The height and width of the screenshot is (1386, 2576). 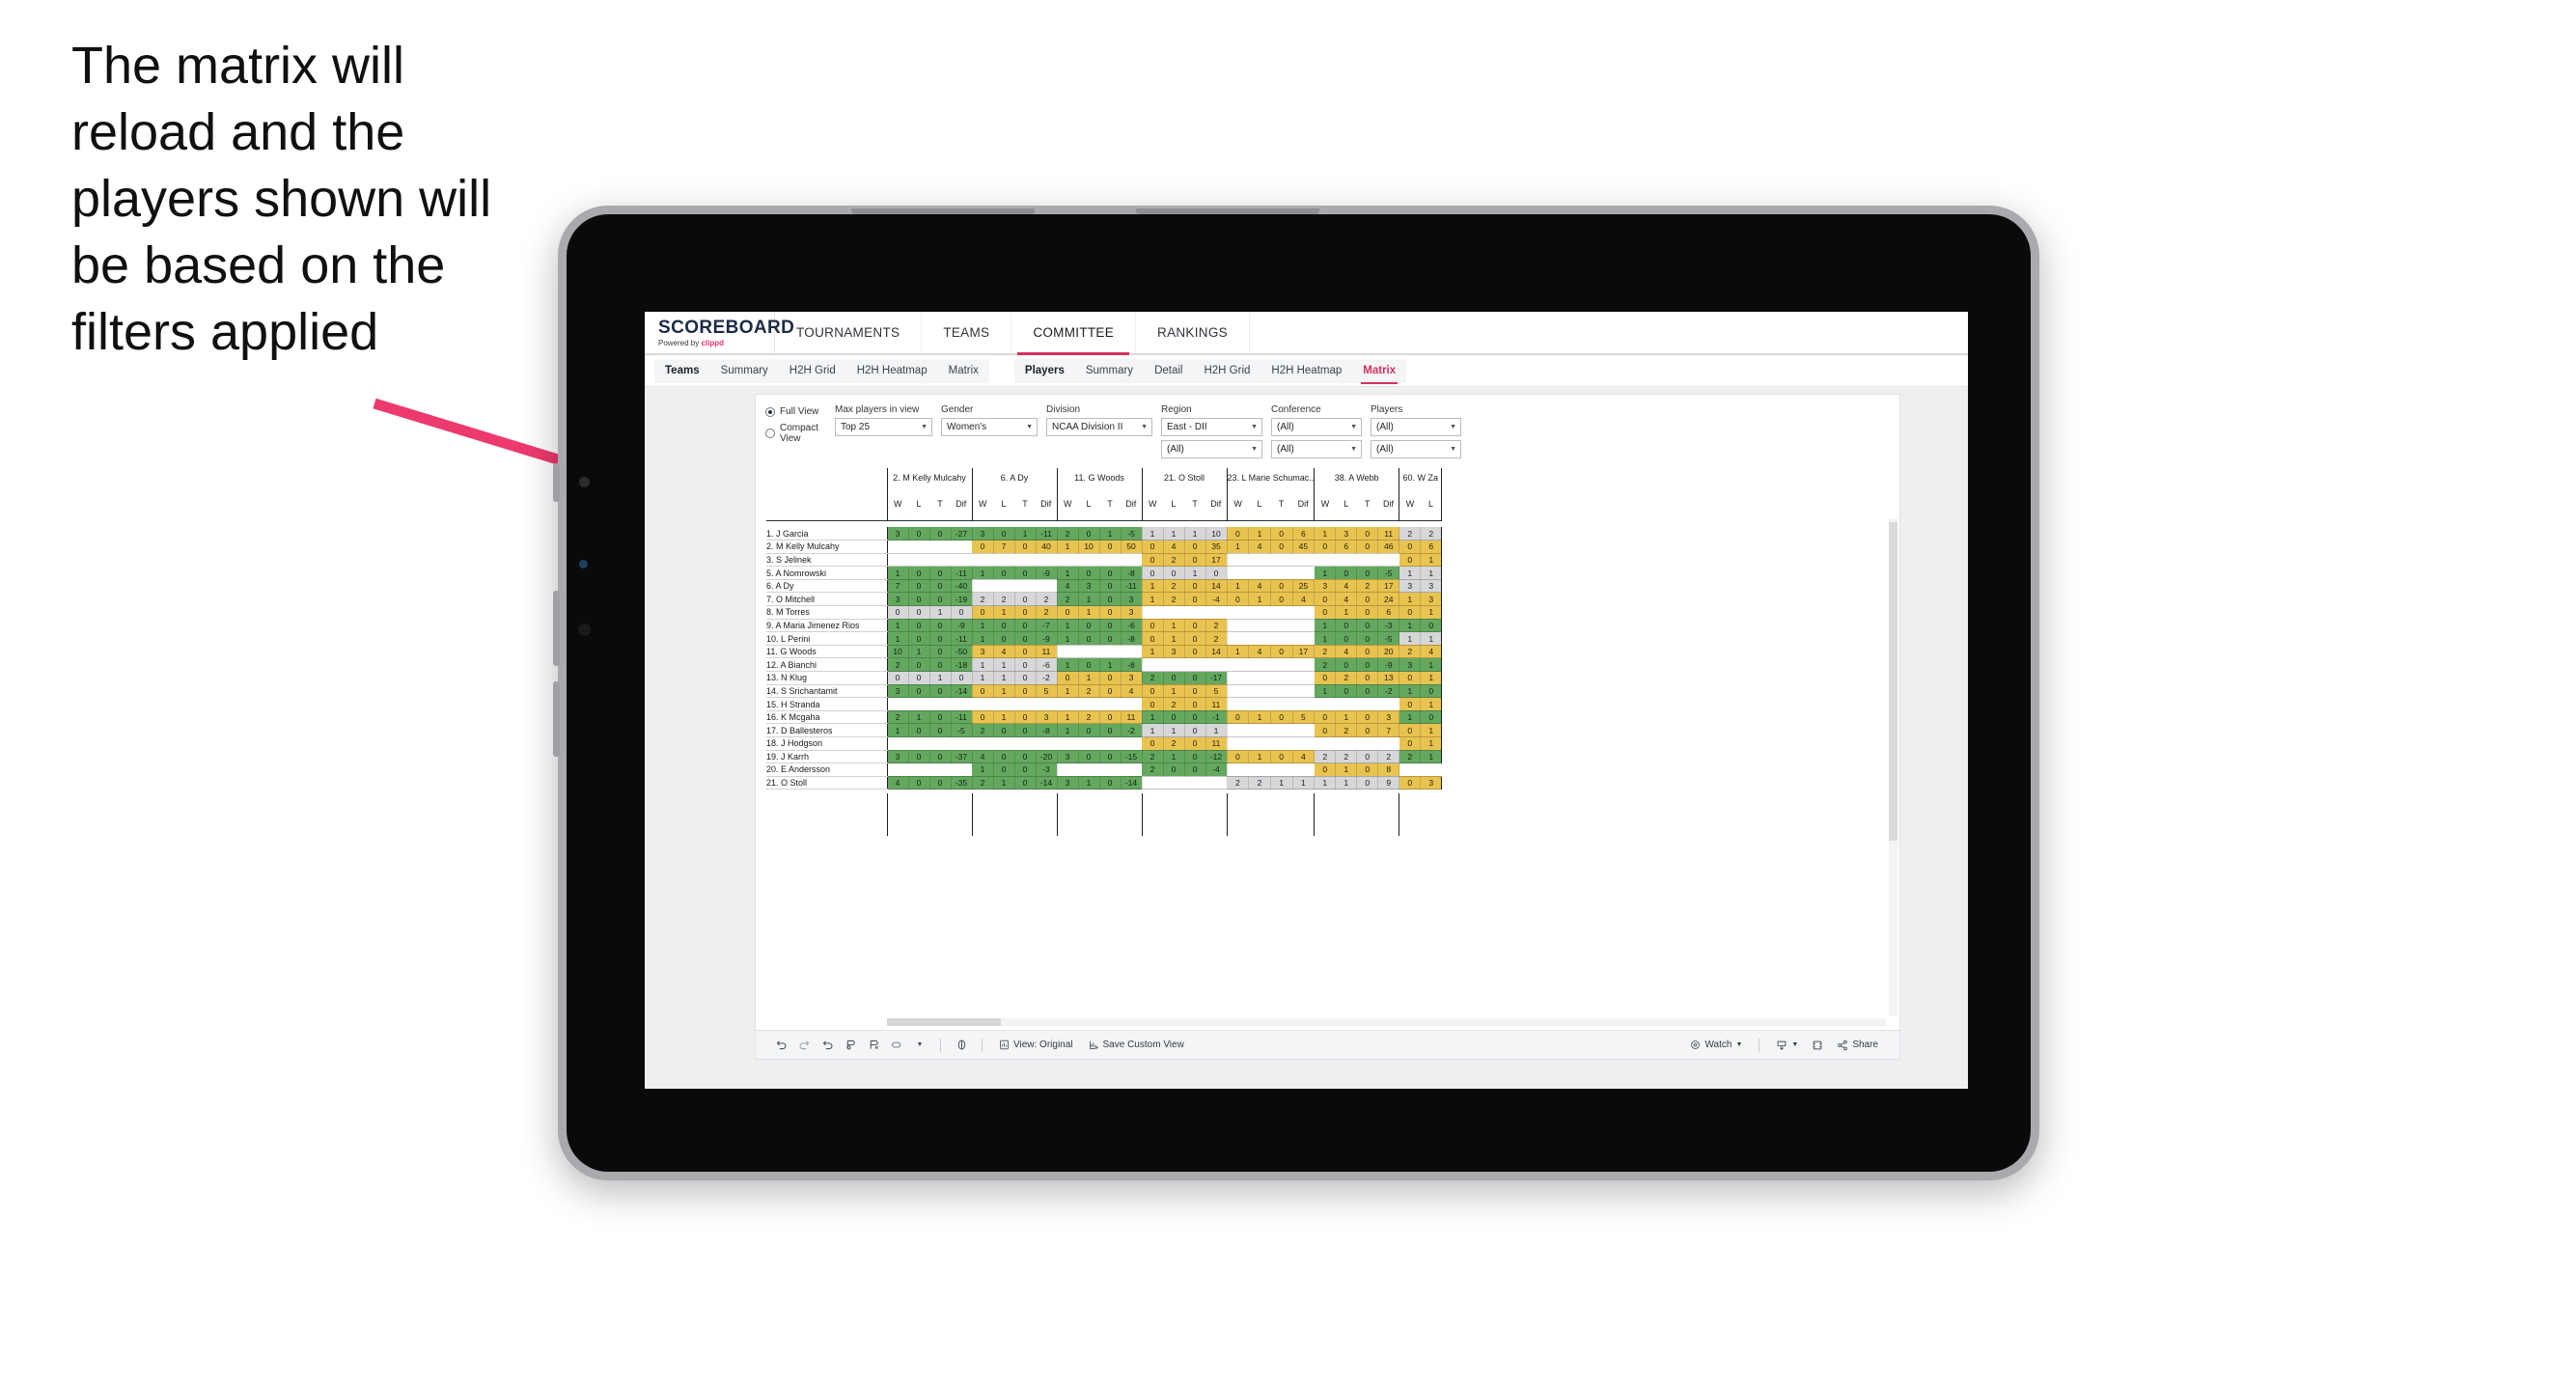 I want to click on matrix-cell: -8, so click(x=1047, y=730).